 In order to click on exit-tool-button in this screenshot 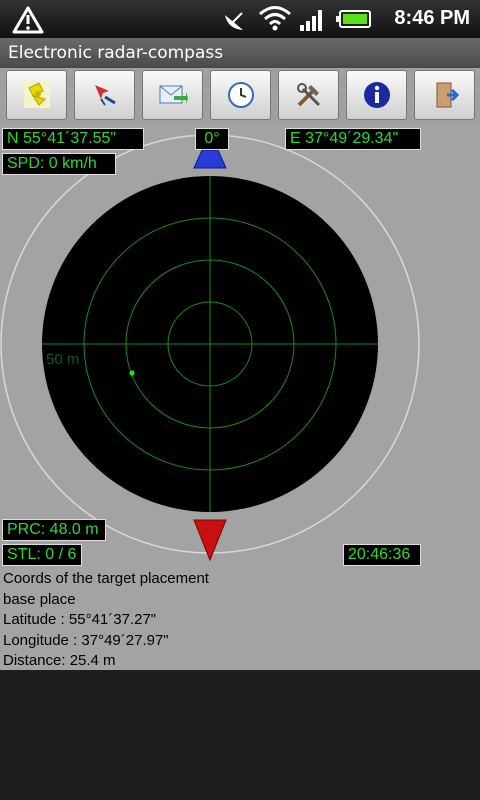, I will do `click(444, 95)`.